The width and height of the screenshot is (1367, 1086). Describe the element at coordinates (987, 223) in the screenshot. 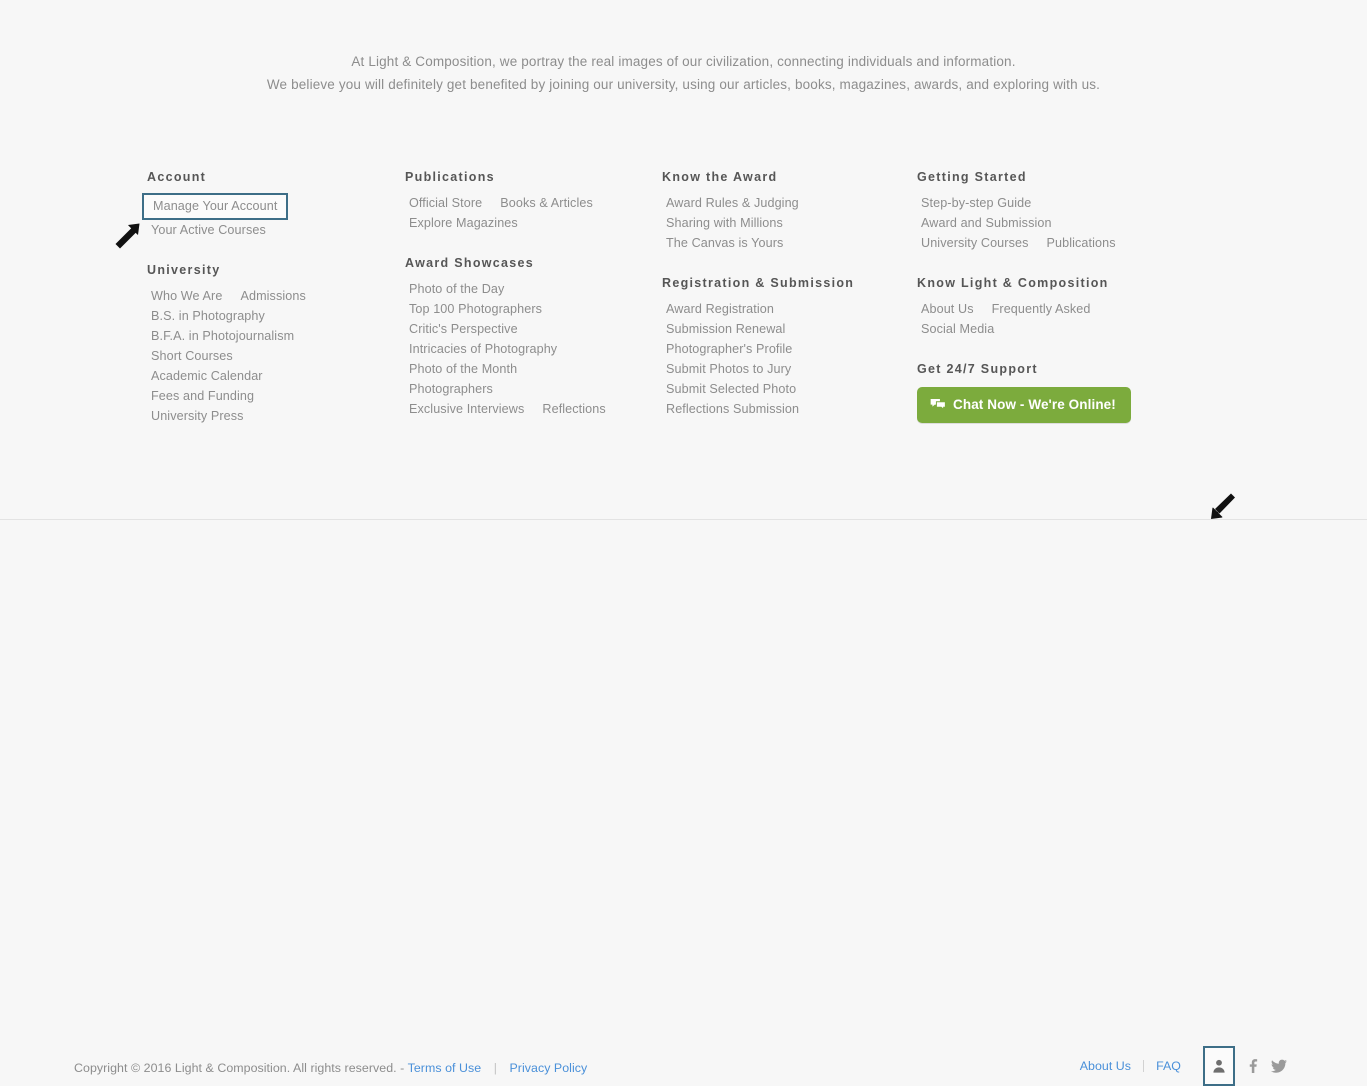

I see `footer-link-award-and-submission: Award and Submission` at that location.